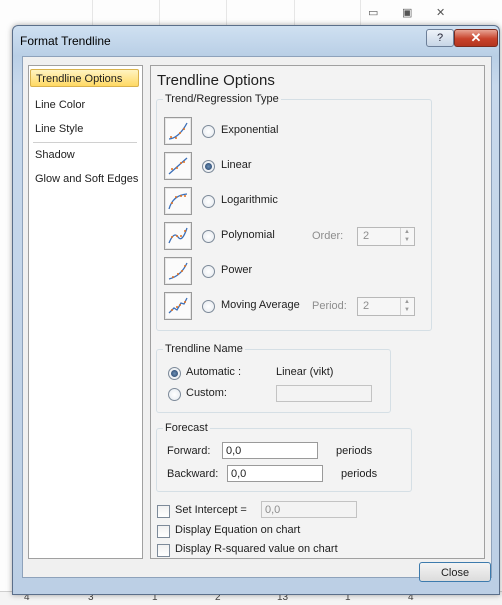 The width and height of the screenshot is (502, 605). What do you see at coordinates (163, 550) in the screenshot?
I see `display-rsquared-checkbox` at bounding box center [163, 550].